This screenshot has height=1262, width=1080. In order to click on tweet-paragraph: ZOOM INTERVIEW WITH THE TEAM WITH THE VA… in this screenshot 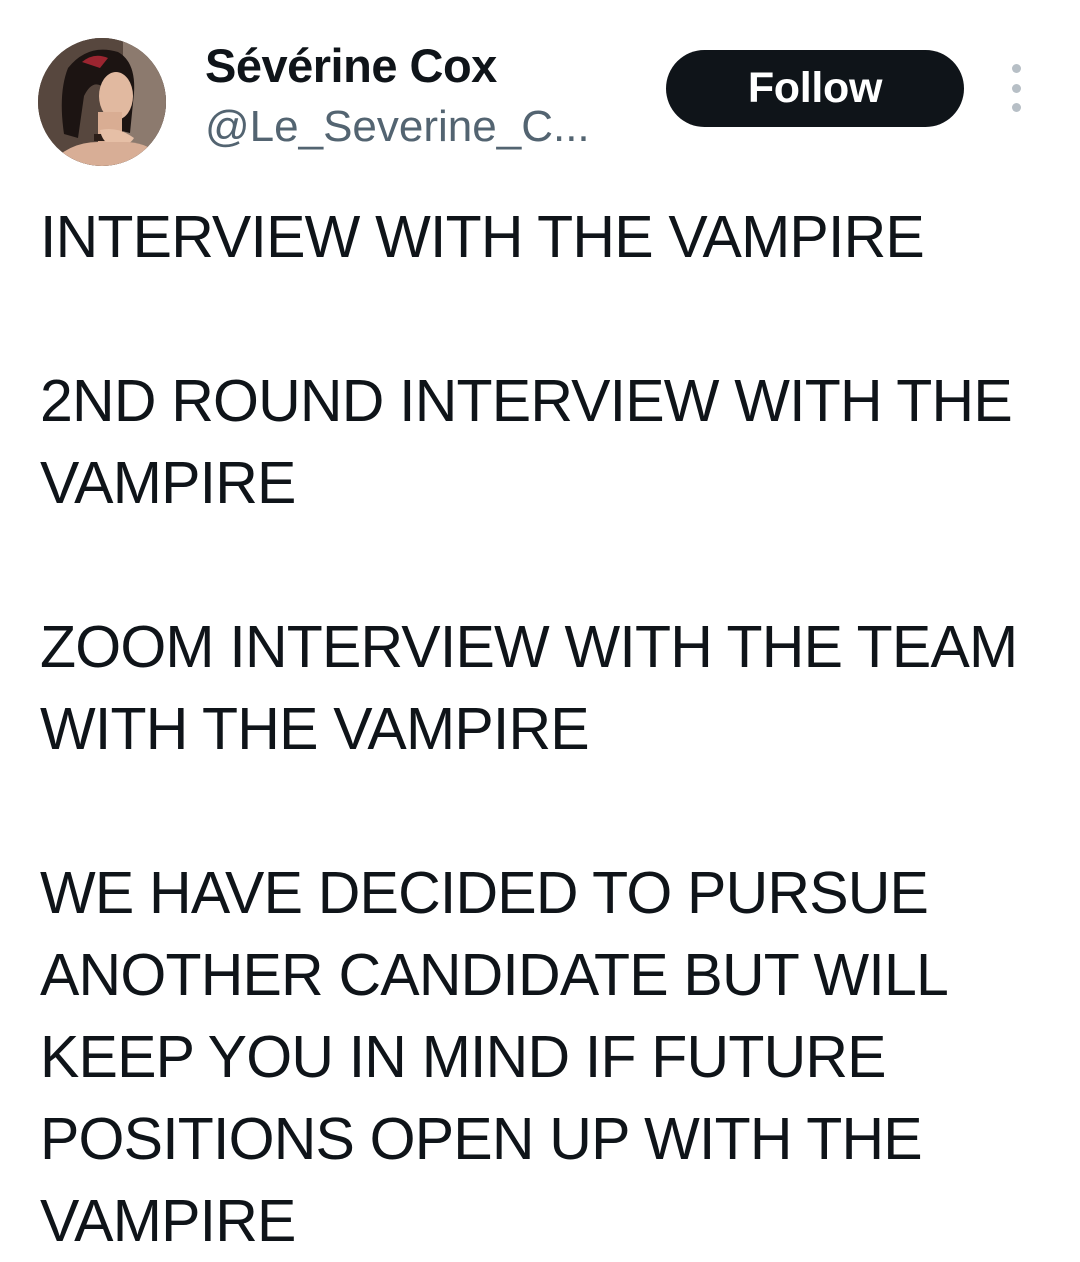, I will do `click(529, 688)`.